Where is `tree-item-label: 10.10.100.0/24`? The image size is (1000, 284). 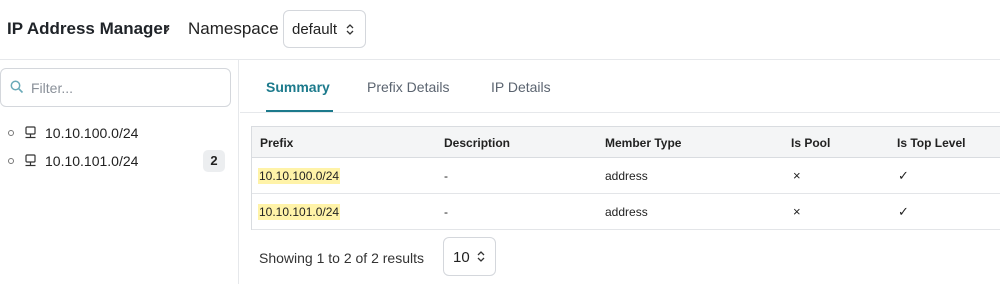
tree-item-label: 10.10.100.0/24 is located at coordinates (92, 133).